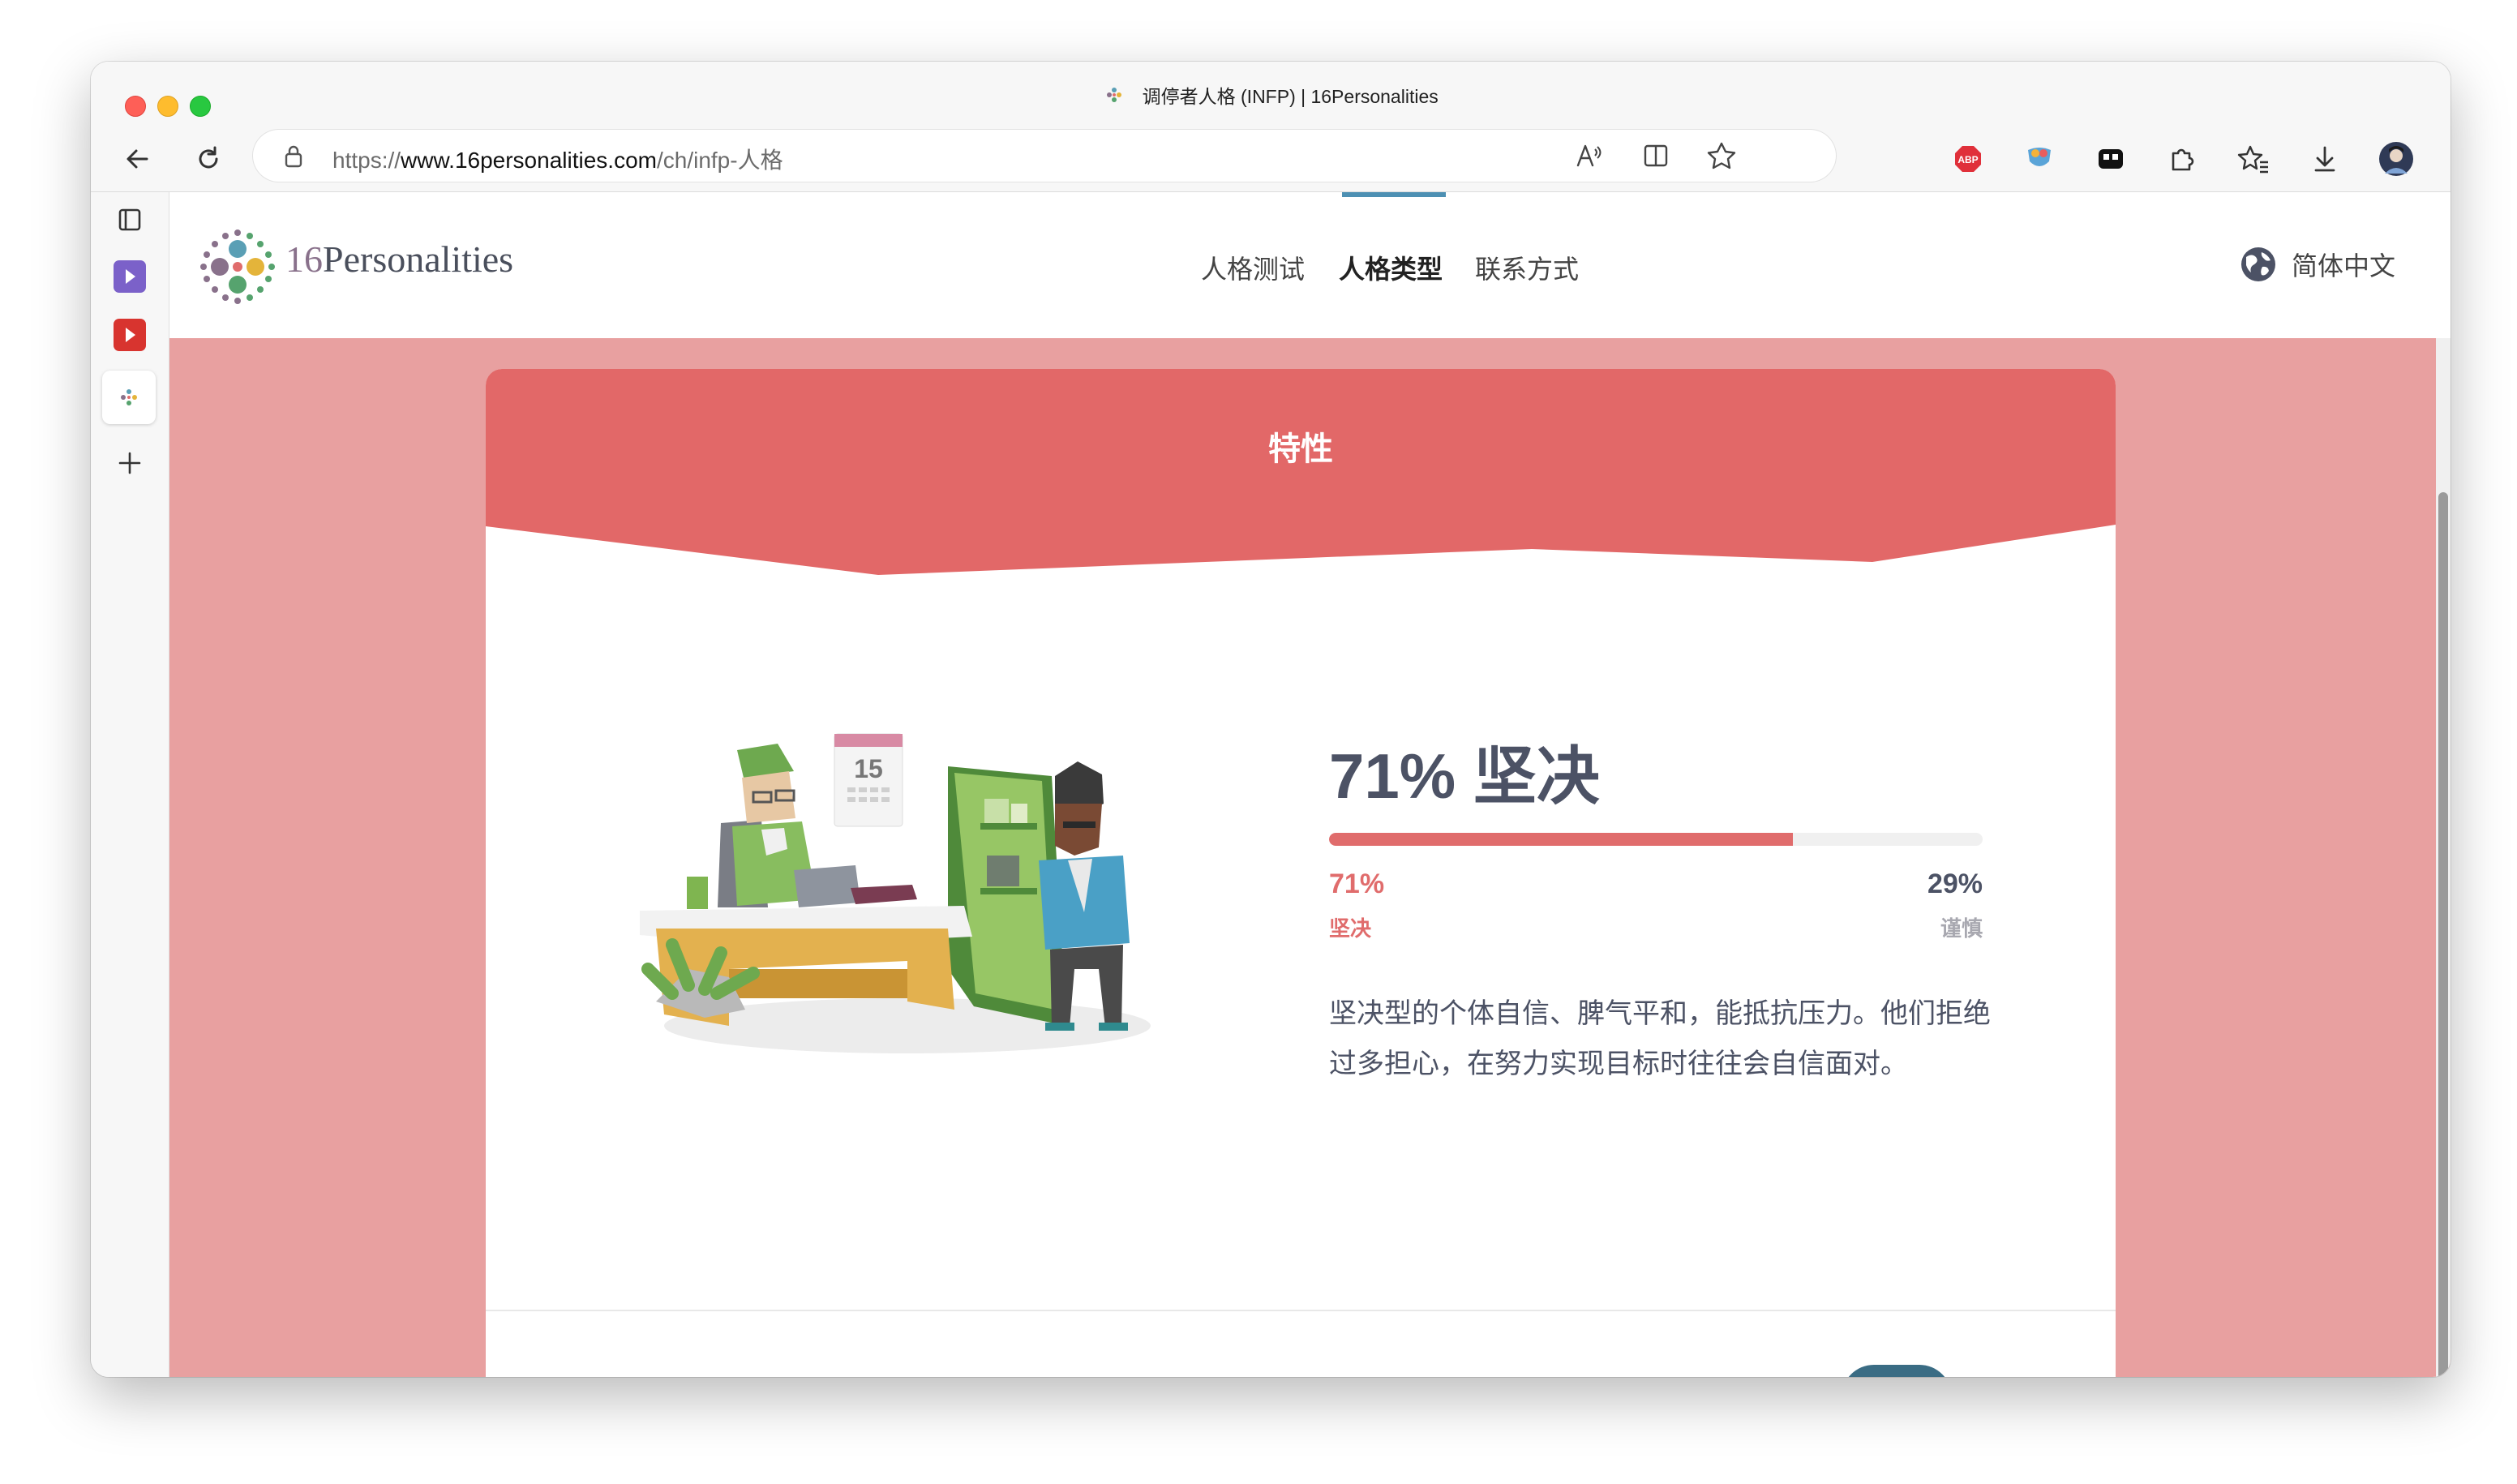  I want to click on card-divider, so click(1301, 1310).